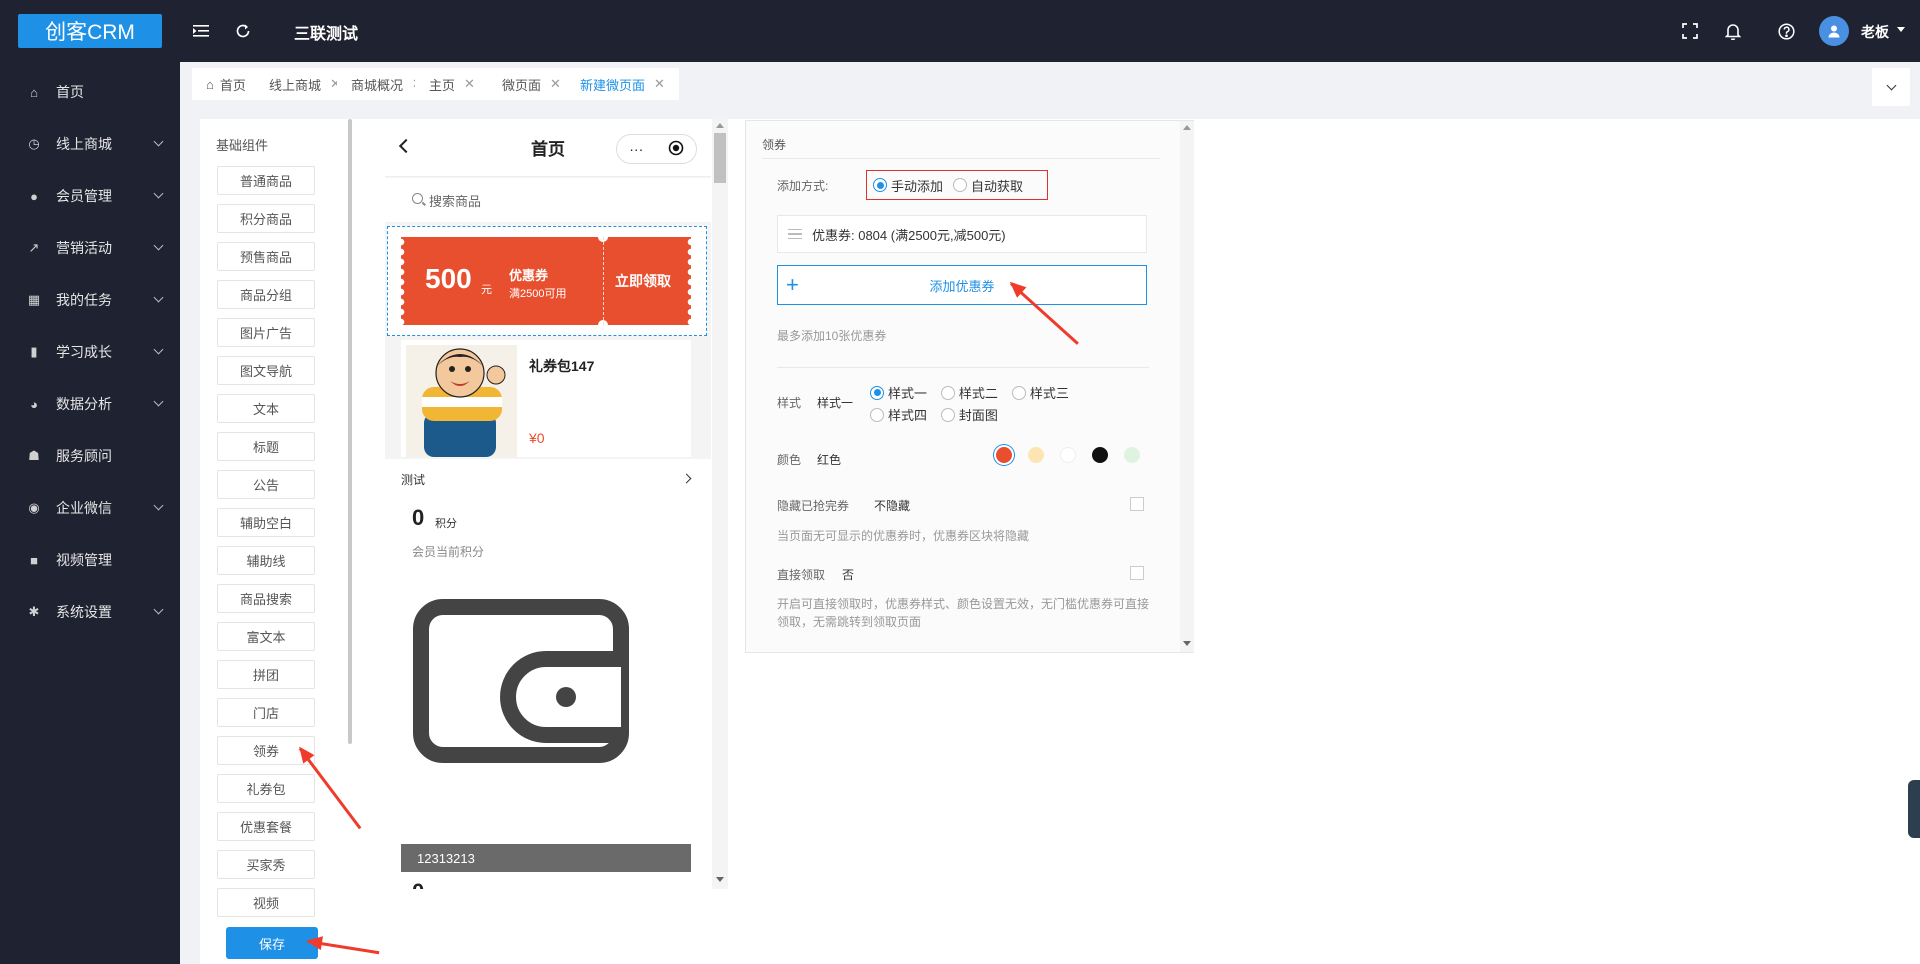 This screenshot has height=964, width=1920. Describe the element at coordinates (272, 943) in the screenshot. I see `save-button: 保存` at that location.